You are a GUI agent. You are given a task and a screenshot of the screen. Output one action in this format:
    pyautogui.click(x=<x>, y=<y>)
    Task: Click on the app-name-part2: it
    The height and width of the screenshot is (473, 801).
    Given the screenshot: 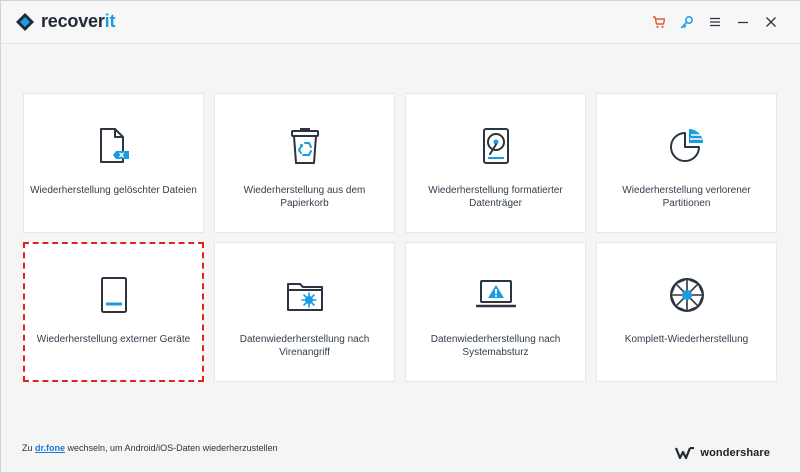 What is the action you would take?
    pyautogui.click(x=110, y=21)
    